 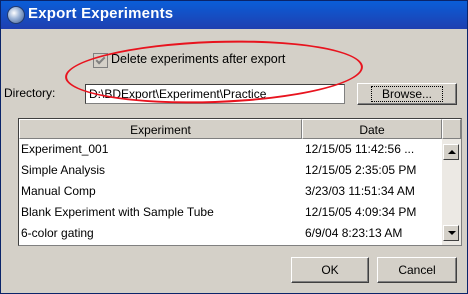 What do you see at coordinates (361, 170) in the screenshot?
I see `experiment-date-cell: 12/15/05 2:35:05 PM` at bounding box center [361, 170].